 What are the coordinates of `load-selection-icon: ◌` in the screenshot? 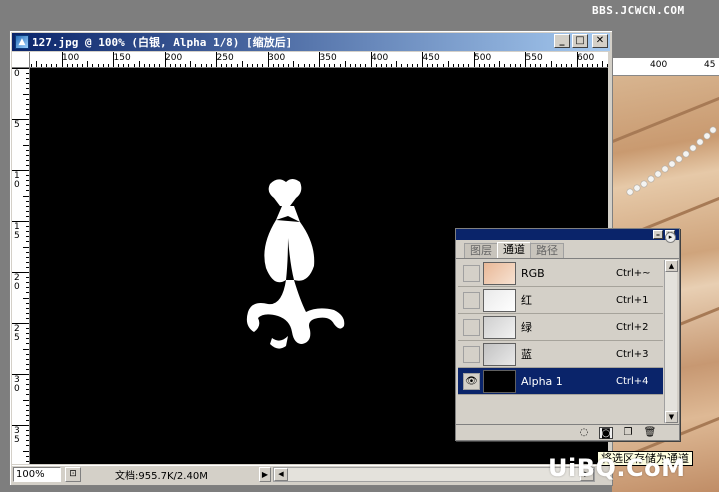 It's located at (584, 433).